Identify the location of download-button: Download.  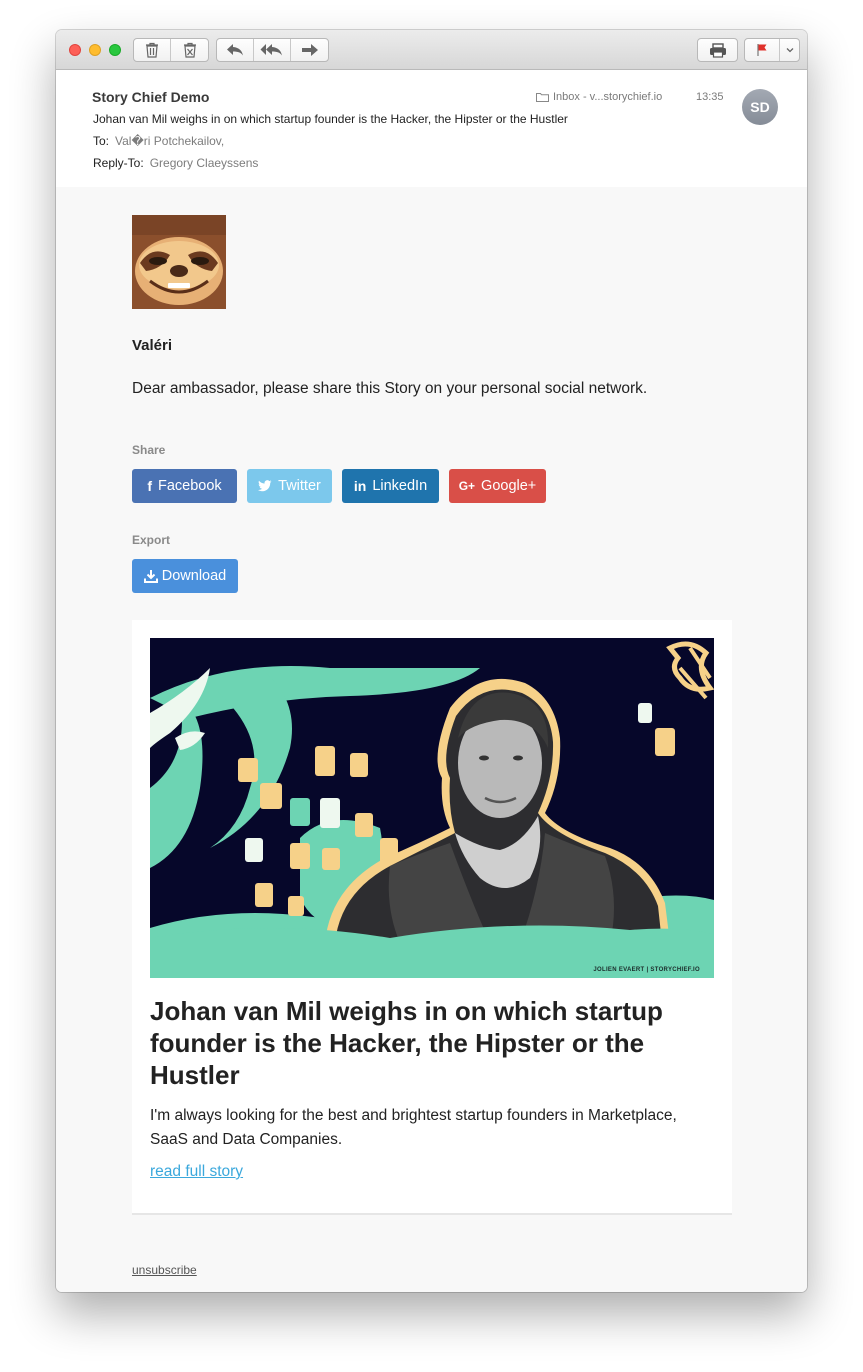
(185, 576).